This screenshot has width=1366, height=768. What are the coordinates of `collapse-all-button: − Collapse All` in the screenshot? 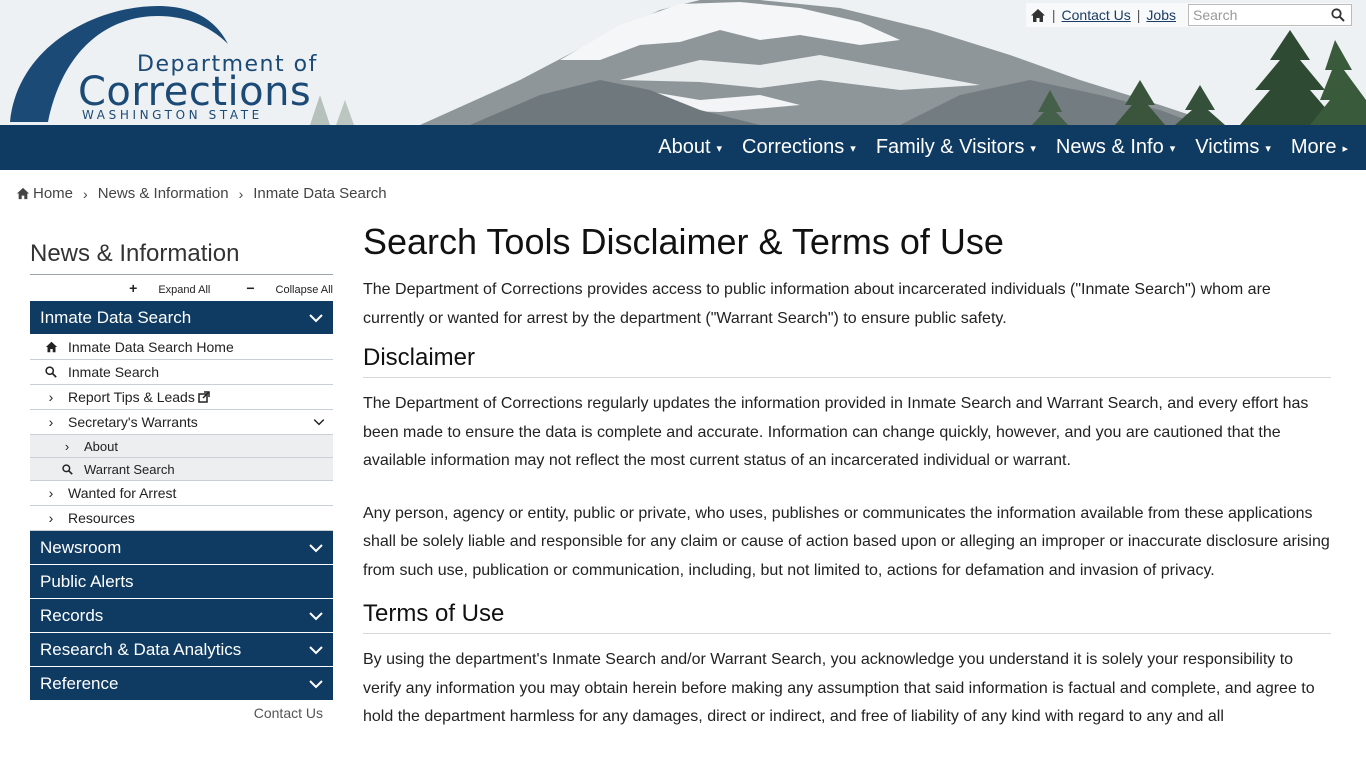 It's located at (280, 288).